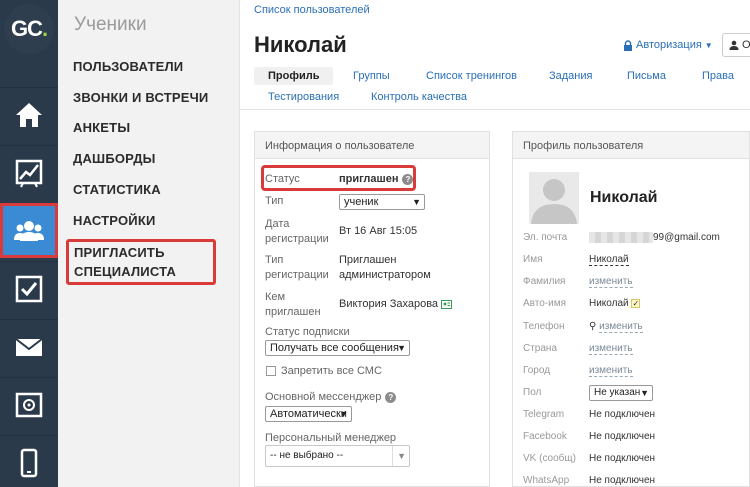  I want to click on avatar, so click(554, 198).